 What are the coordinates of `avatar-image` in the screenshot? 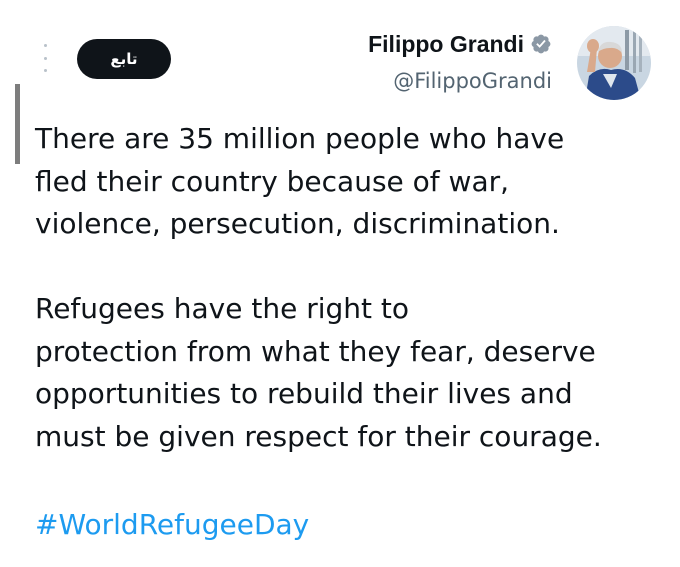 It's located at (614, 63).